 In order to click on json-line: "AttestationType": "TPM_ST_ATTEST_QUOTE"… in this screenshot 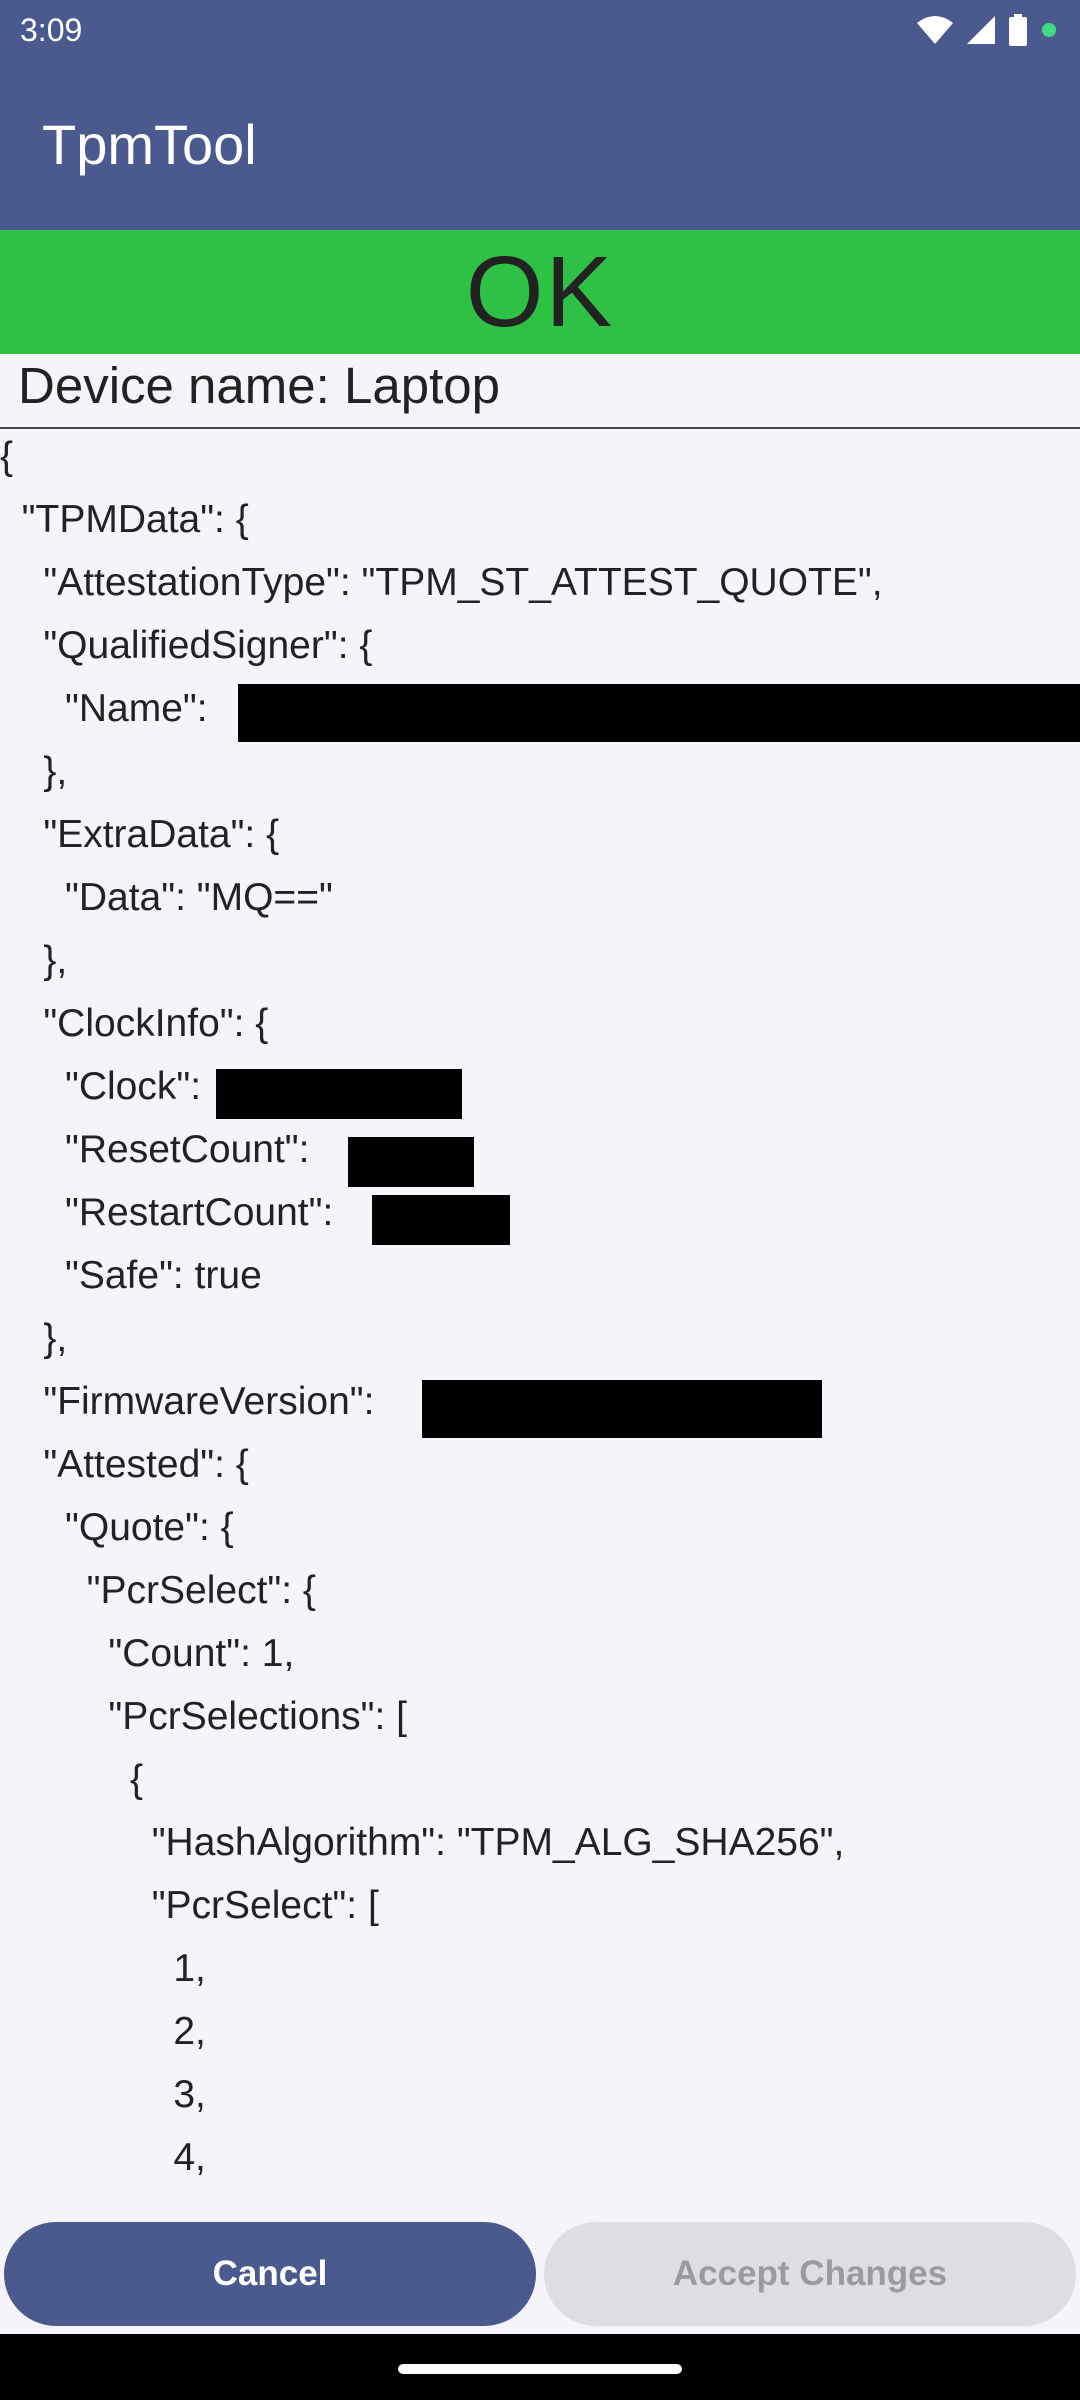, I will do `click(441, 582)`.